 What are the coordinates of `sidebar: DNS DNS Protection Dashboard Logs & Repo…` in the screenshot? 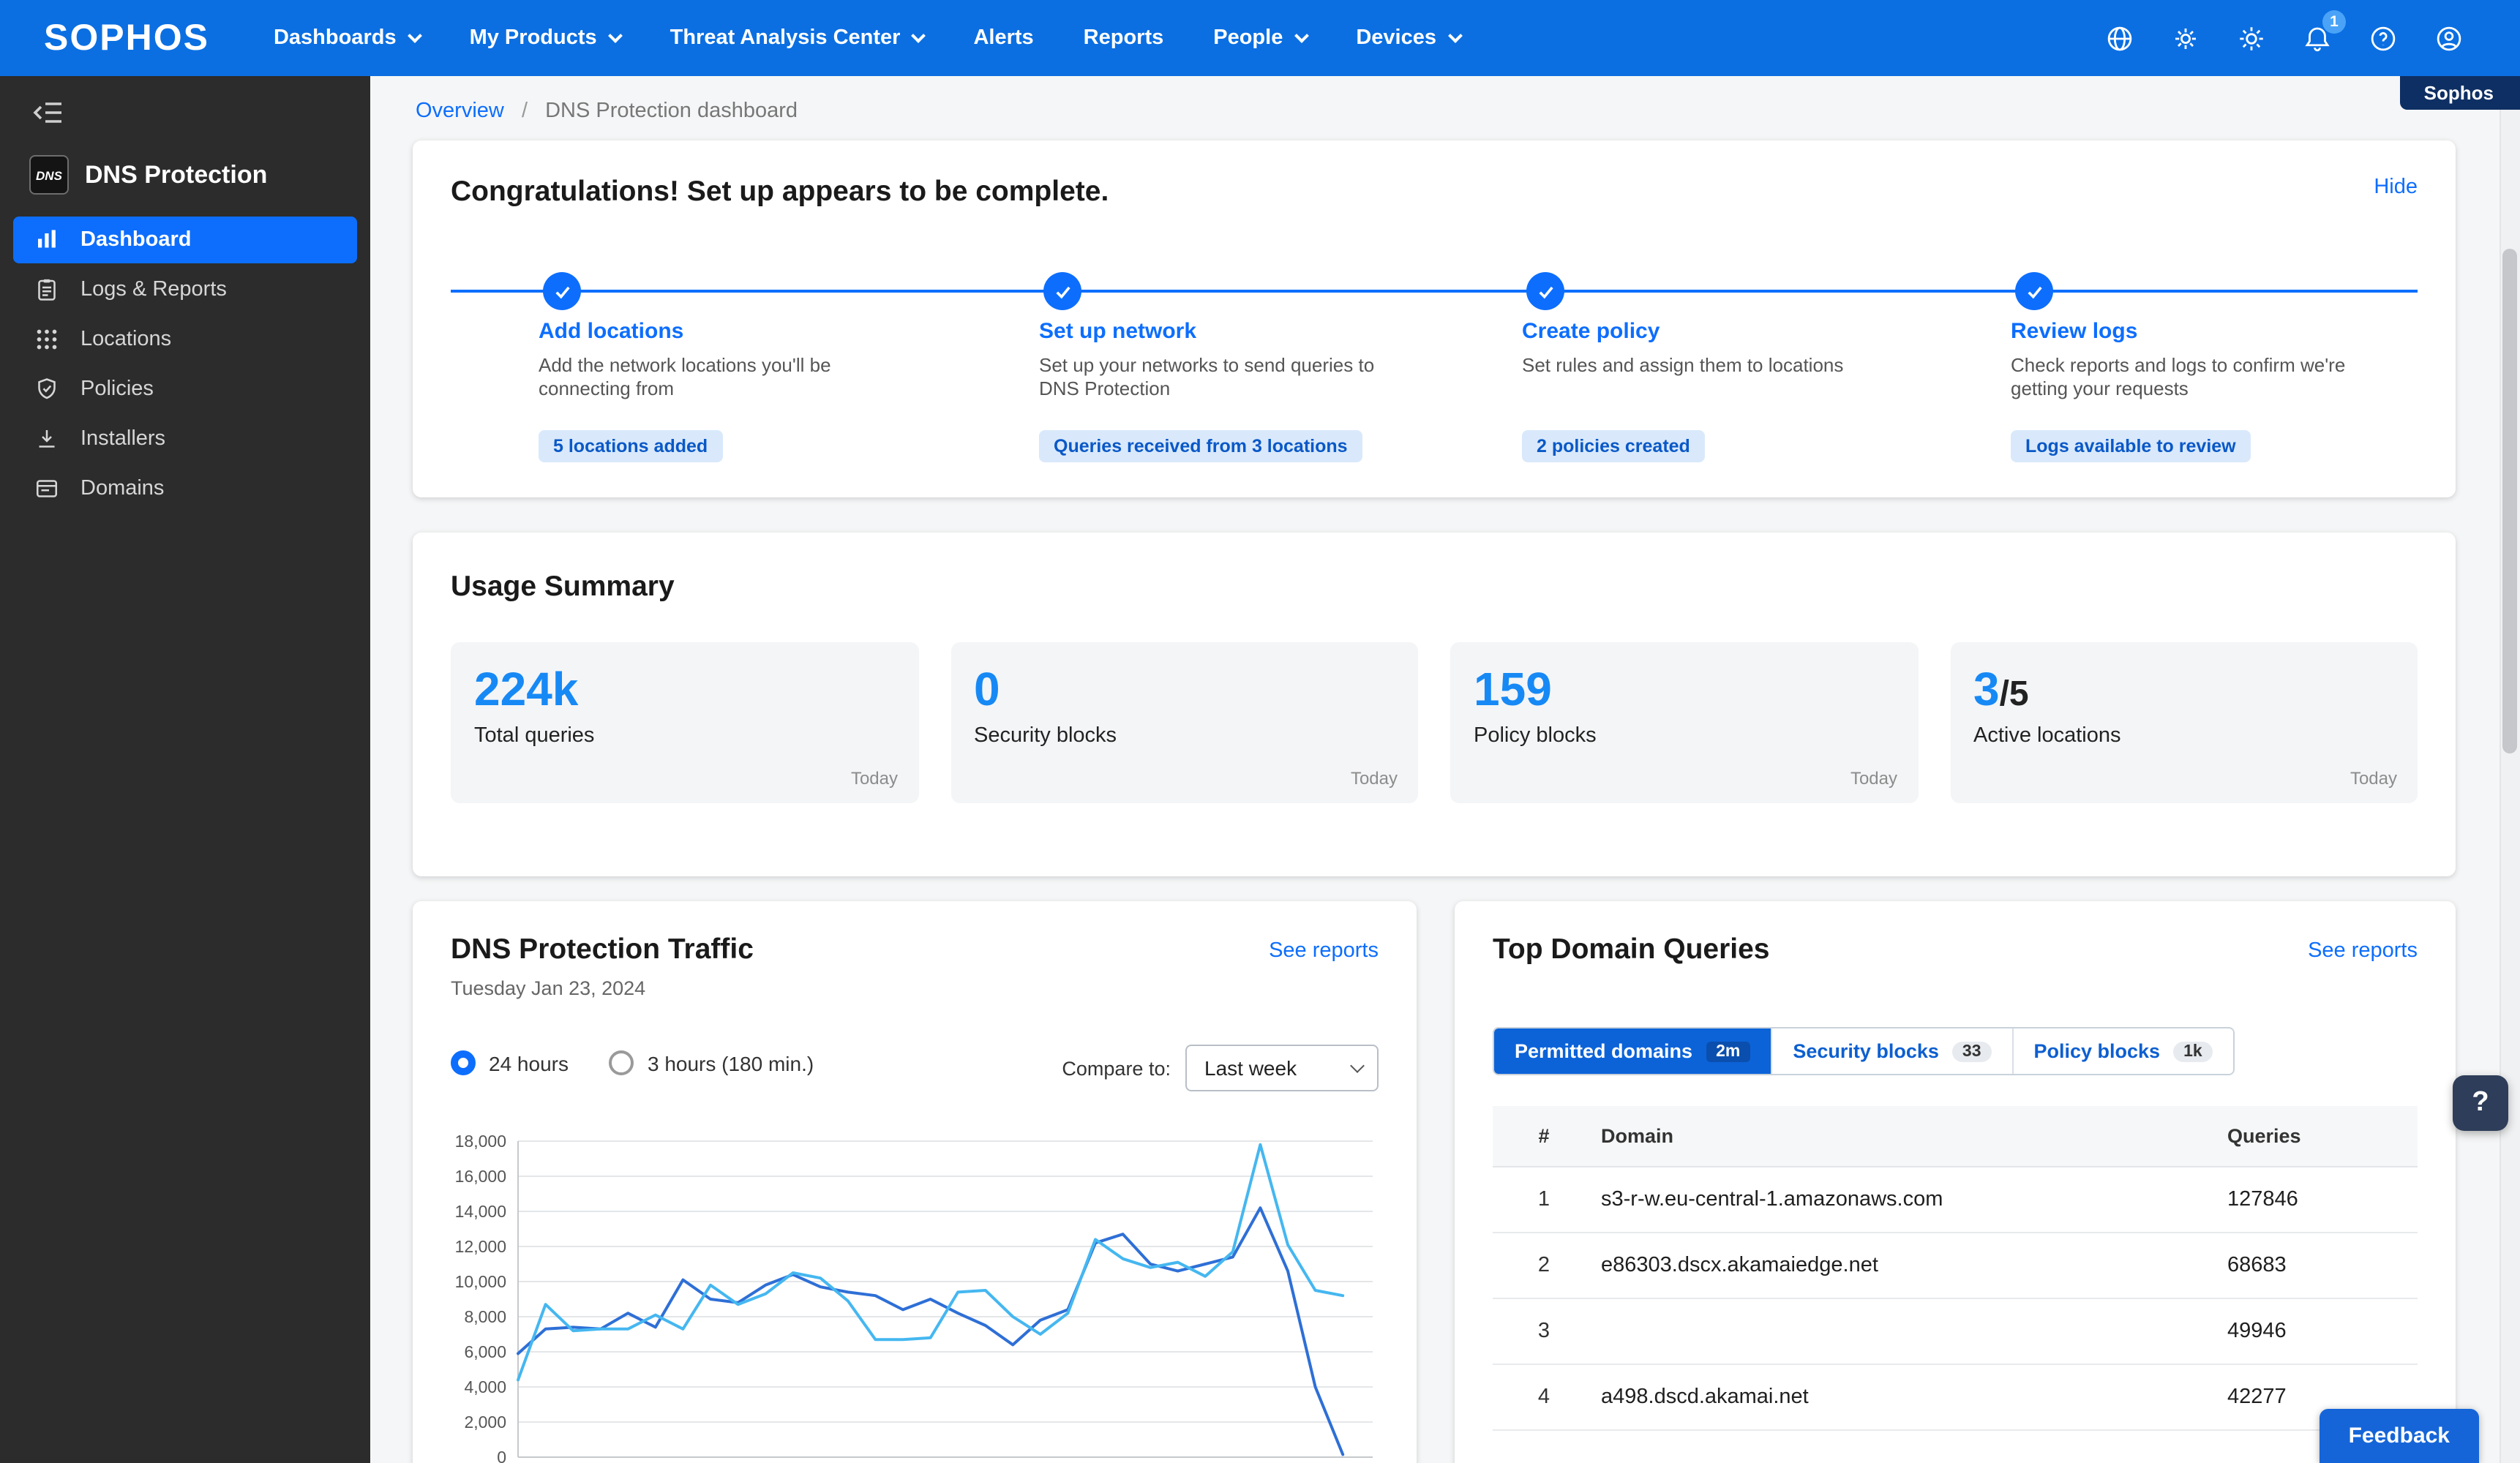 It's located at (185, 769).